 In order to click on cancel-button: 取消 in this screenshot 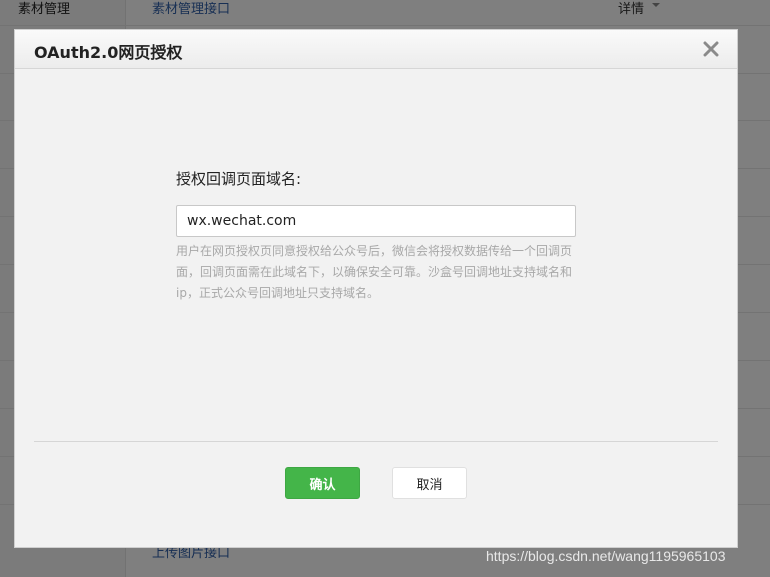, I will do `click(429, 483)`.